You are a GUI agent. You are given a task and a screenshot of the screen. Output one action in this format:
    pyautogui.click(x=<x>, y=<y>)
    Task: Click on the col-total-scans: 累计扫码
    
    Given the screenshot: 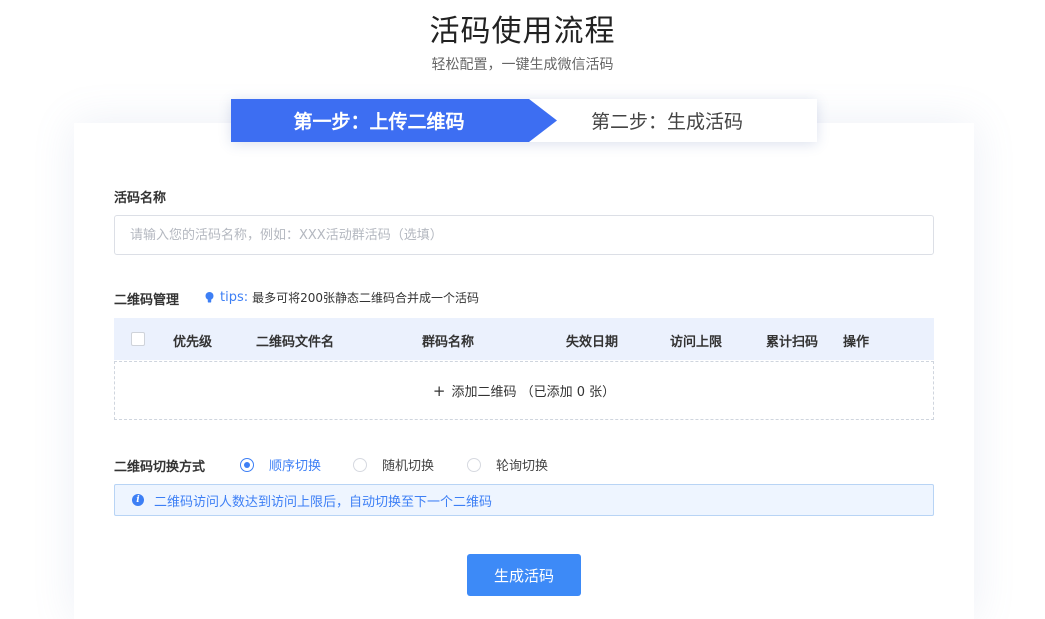 What is the action you would take?
    pyautogui.click(x=792, y=342)
    